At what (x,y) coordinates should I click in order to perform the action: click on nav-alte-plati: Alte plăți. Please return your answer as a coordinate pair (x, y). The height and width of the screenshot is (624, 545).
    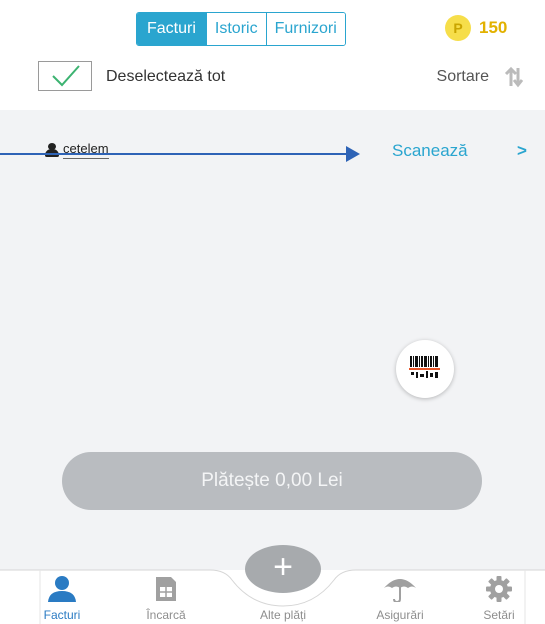
    Looking at the image, I should click on (283, 599).